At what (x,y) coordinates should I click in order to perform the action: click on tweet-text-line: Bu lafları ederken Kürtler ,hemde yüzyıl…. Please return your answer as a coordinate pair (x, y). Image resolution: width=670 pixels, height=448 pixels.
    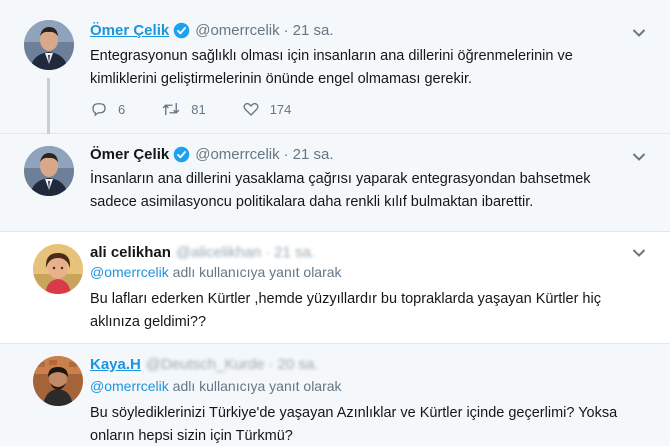
    Looking at the image, I should click on (345, 299).